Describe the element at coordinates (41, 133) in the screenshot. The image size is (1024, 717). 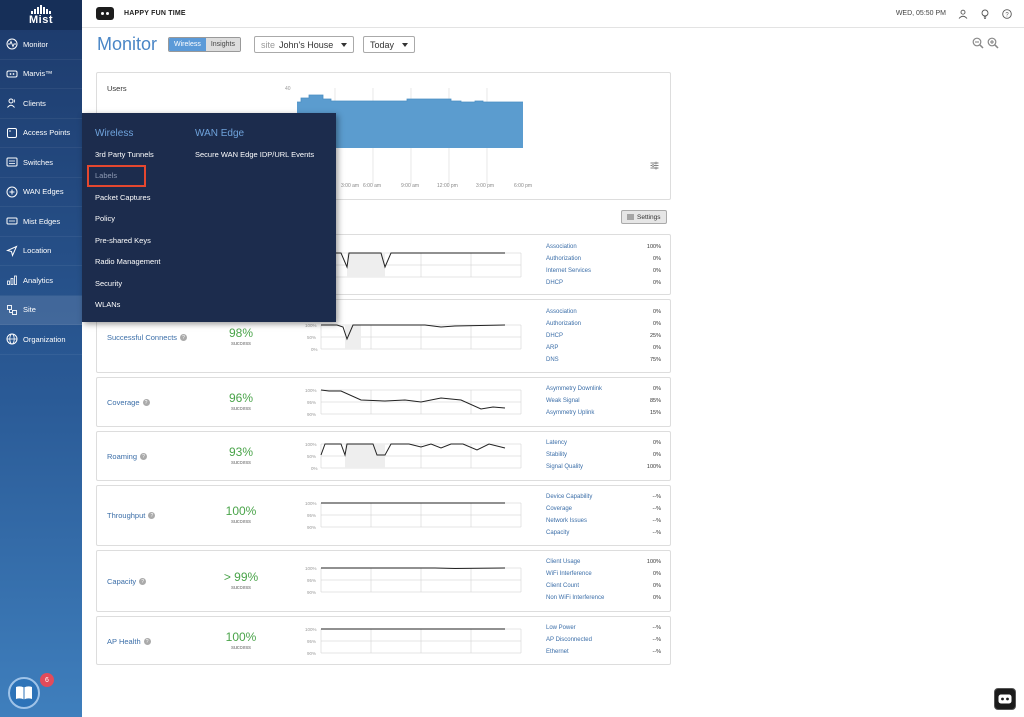
I see `sidebar-item-access-points: Access Points` at that location.